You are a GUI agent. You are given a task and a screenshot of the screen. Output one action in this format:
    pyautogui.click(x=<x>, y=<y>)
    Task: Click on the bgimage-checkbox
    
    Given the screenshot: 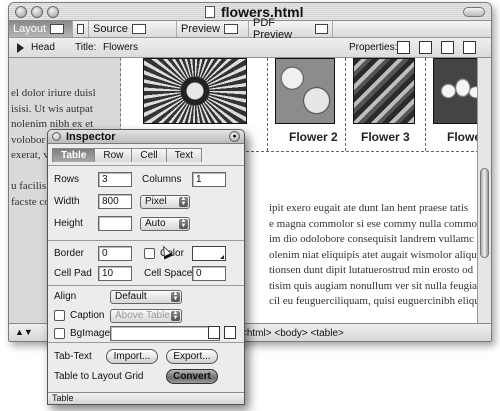 What is the action you would take?
    pyautogui.click(x=59, y=333)
    